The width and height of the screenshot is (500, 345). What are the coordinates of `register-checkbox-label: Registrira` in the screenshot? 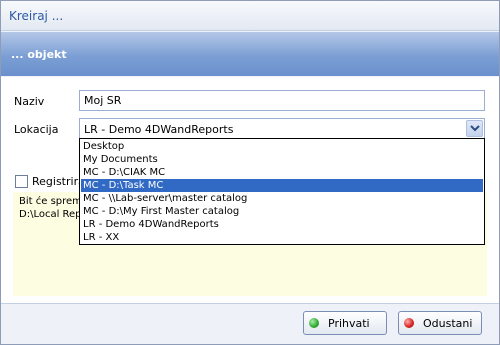 It's located at (58, 181).